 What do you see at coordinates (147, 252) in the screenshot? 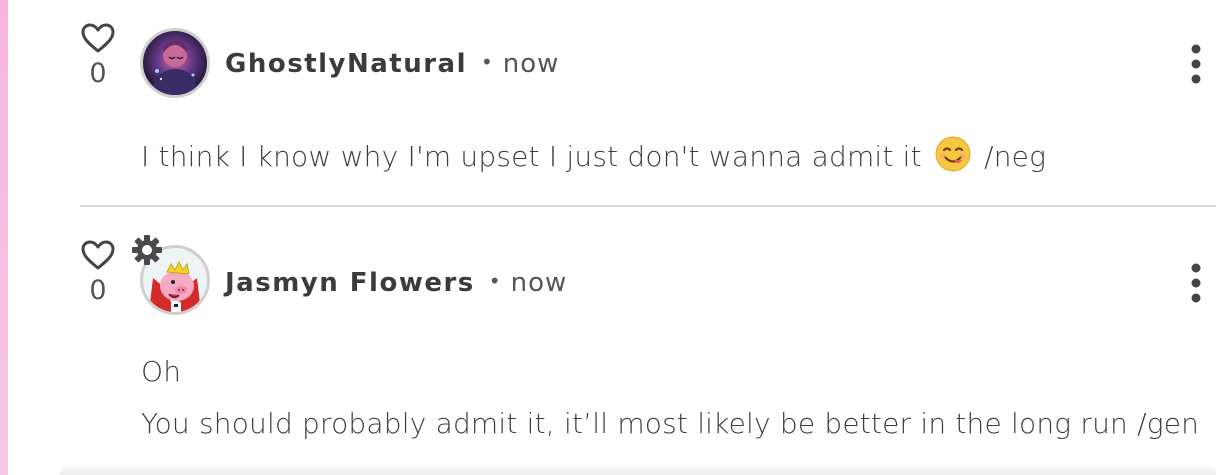
I see `gear-badge-icon` at bounding box center [147, 252].